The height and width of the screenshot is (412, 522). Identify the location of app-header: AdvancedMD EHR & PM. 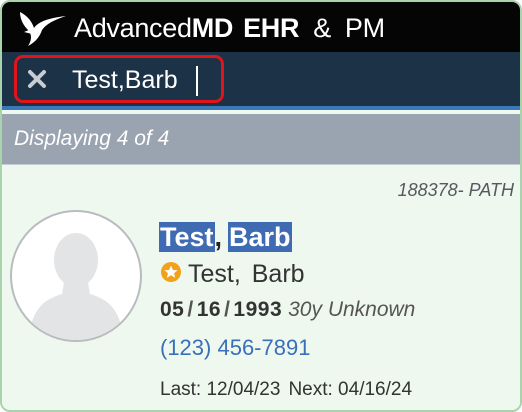
(261, 27).